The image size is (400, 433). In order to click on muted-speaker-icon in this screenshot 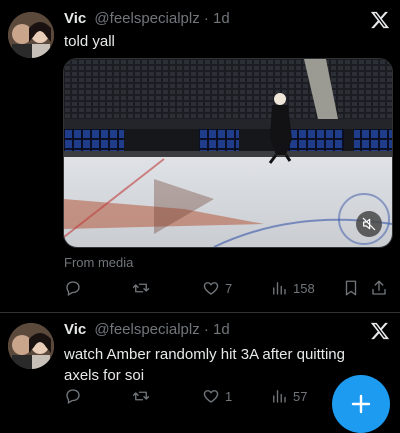, I will do `click(369, 224)`.